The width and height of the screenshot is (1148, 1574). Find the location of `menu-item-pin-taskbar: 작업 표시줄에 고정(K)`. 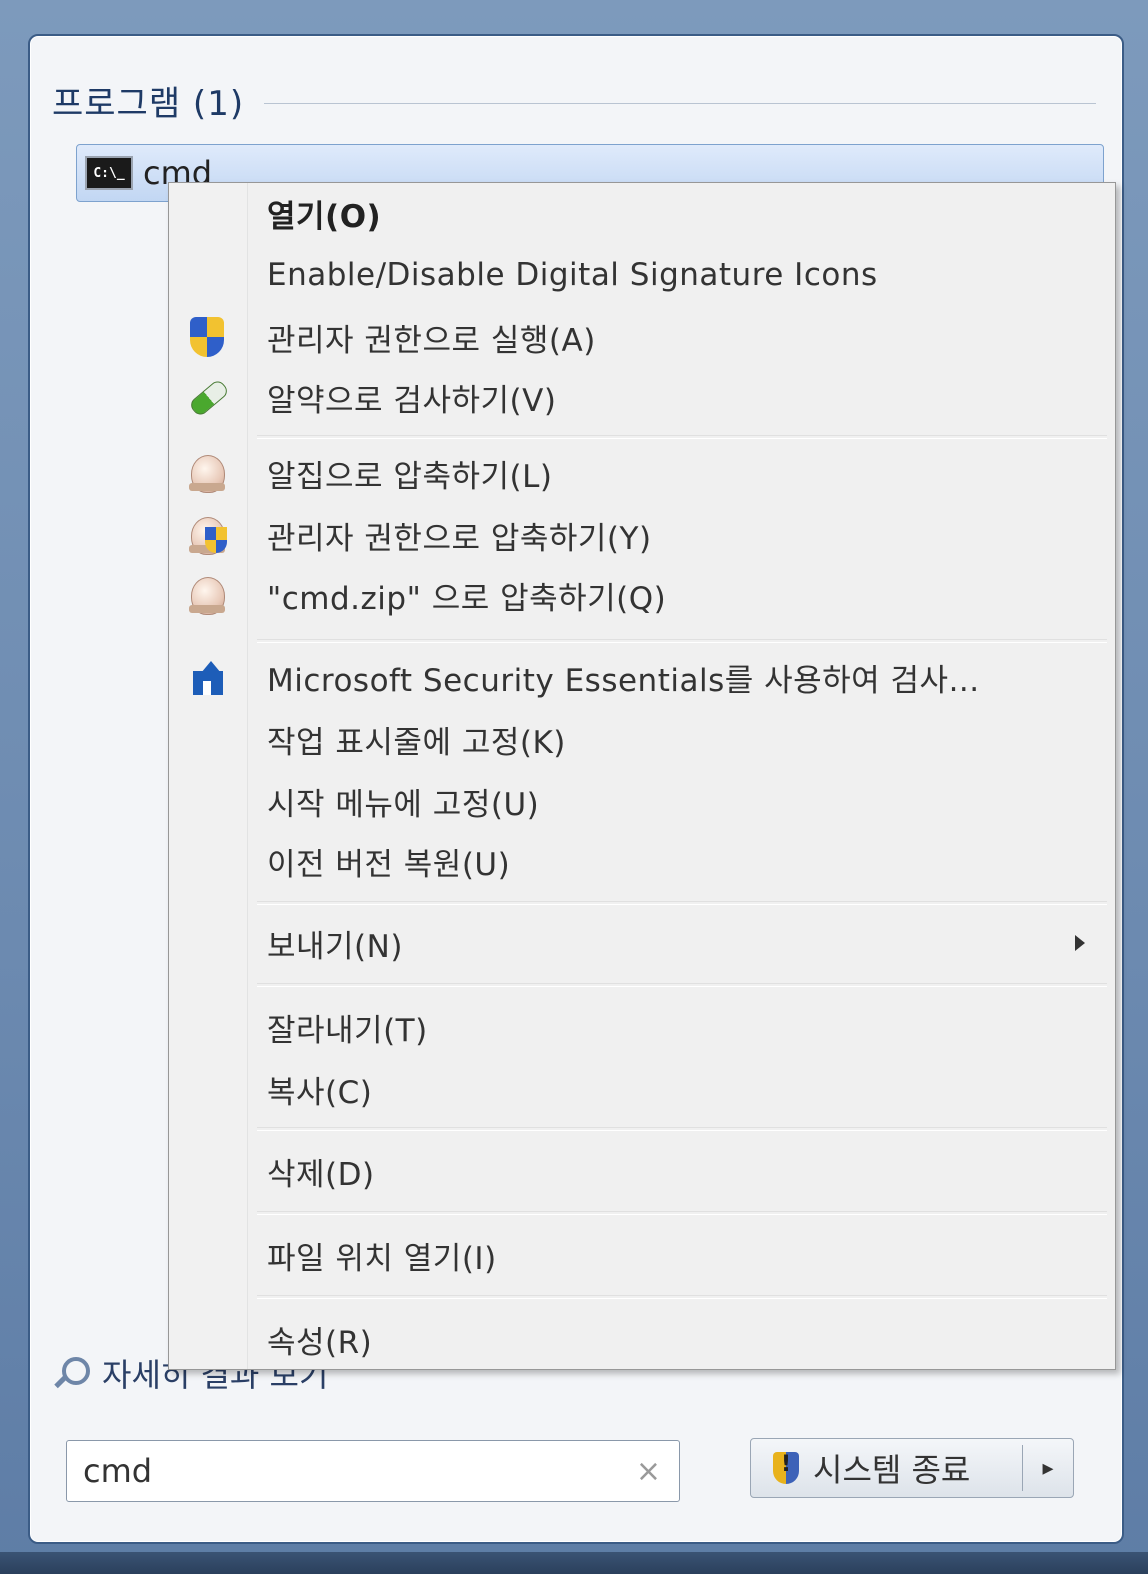

menu-item-pin-taskbar: 작업 표시줄에 고정(K) is located at coordinates (642, 739).